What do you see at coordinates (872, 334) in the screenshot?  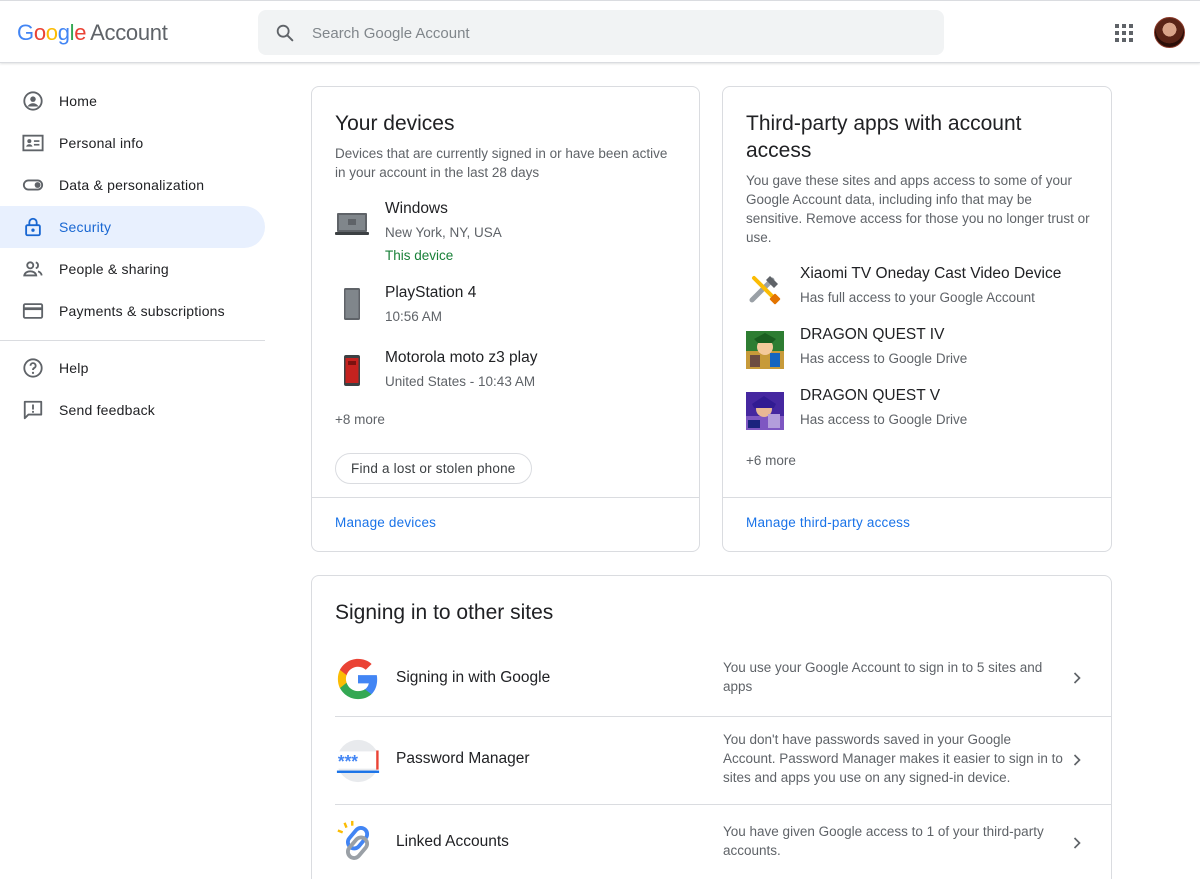 I see `app-name: DRAGON QUEST IV` at bounding box center [872, 334].